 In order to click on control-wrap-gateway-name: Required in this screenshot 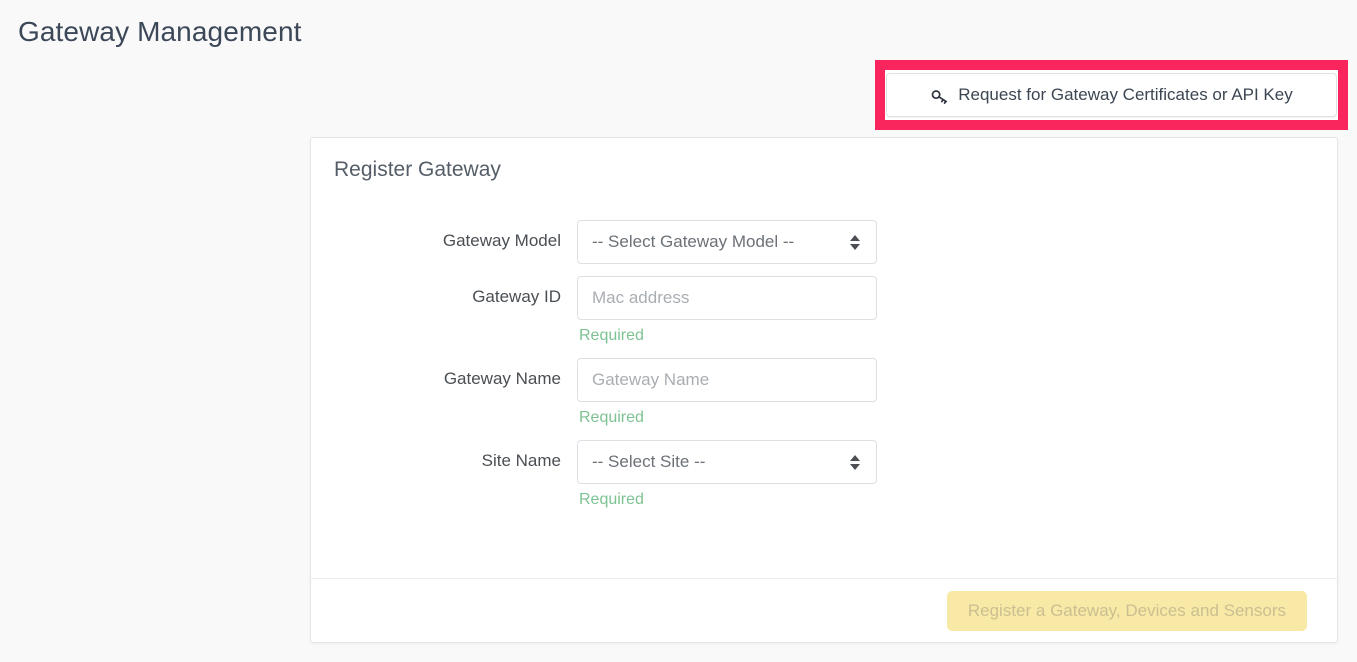, I will do `click(727, 393)`.